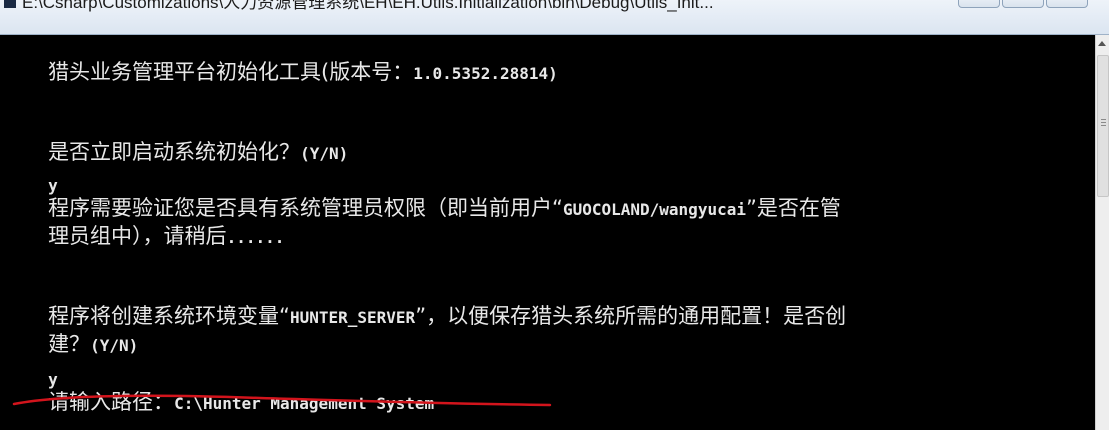  I want to click on close-button, so click(1067, 4).